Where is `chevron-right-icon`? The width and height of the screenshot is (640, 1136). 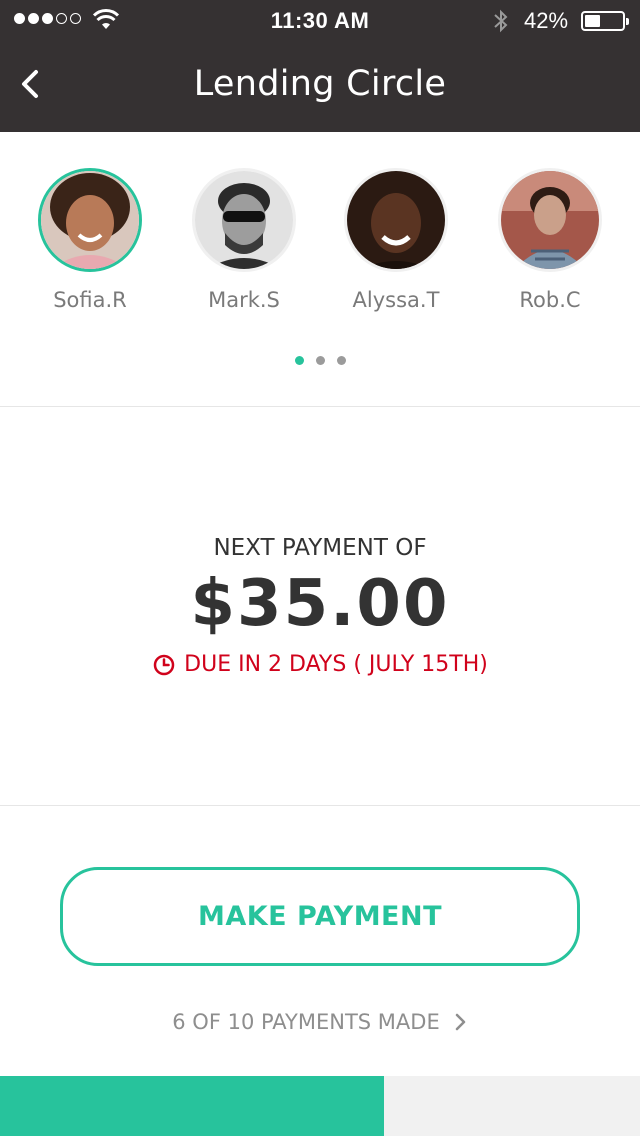 chevron-right-icon is located at coordinates (460, 1022).